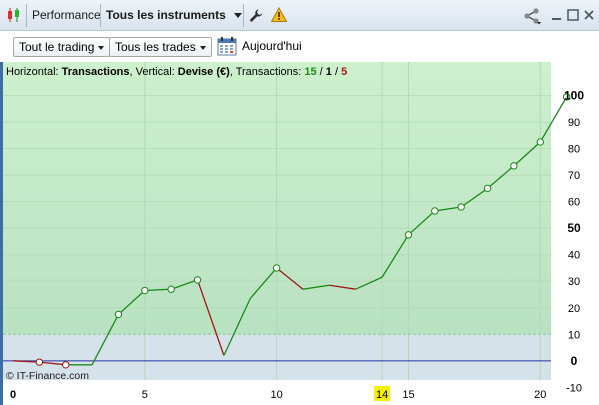 The image size is (599, 405). I want to click on x-tick-label: 10, so click(277, 395).